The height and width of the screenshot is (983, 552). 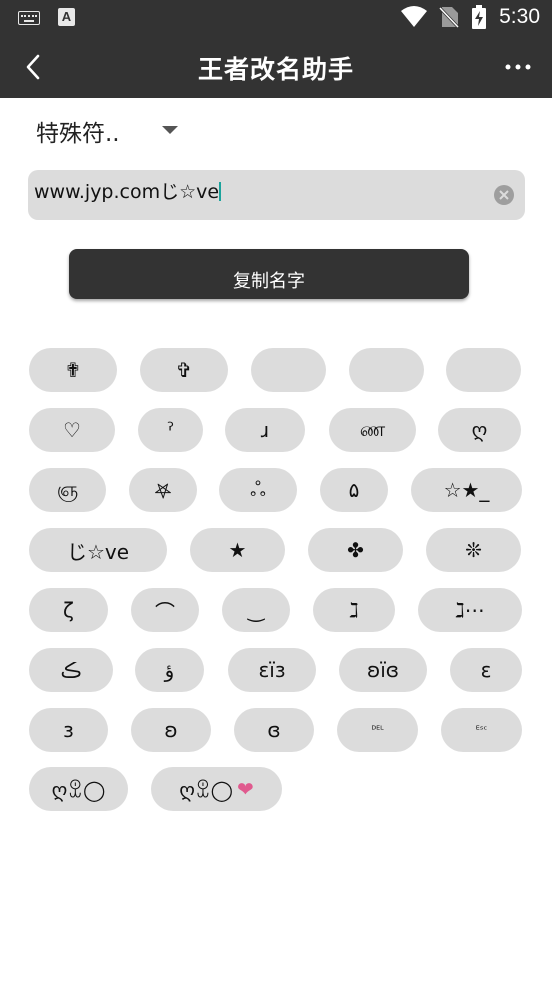 I want to click on symbol-chip: ☆★_, so click(x=466, y=490).